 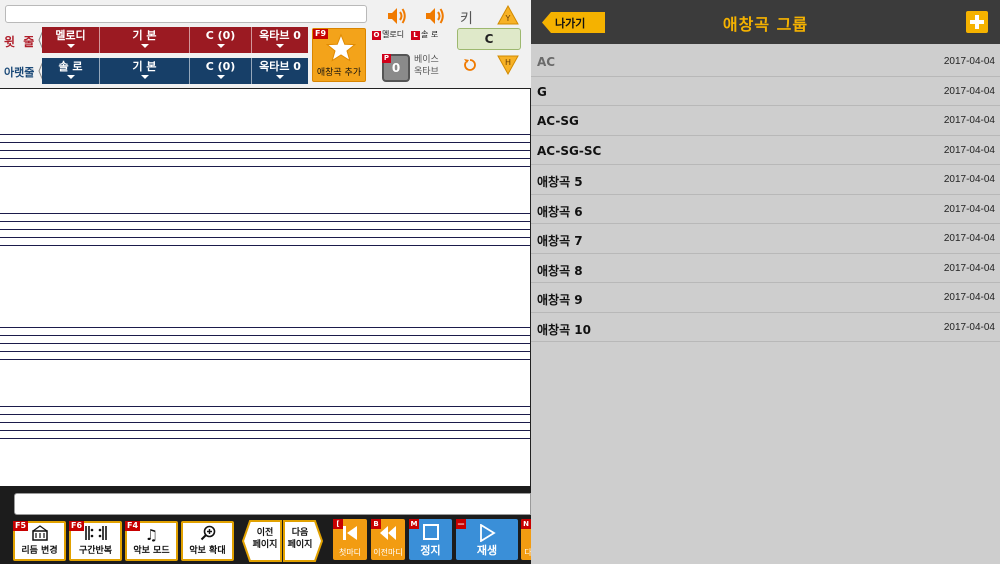 I want to click on add-group-button, so click(x=977, y=22).